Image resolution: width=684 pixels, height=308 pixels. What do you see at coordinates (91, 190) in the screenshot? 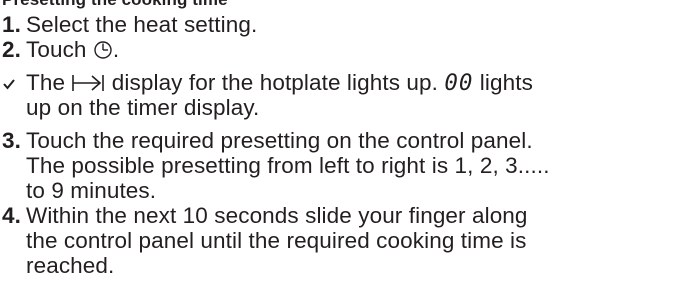
I see `step-text: to 9 minutes.` at bounding box center [91, 190].